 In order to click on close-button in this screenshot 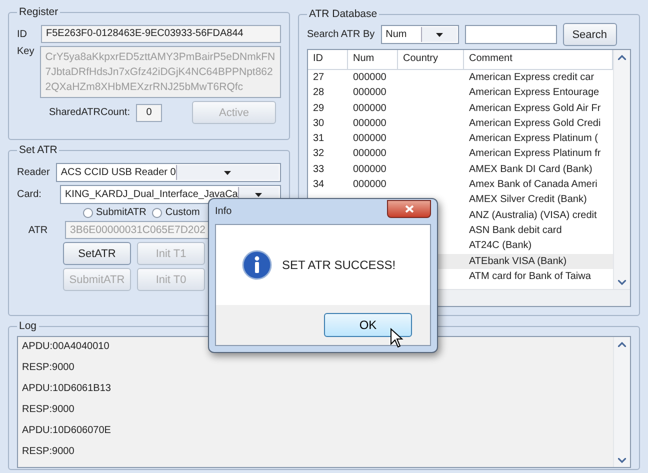, I will do `click(409, 209)`.